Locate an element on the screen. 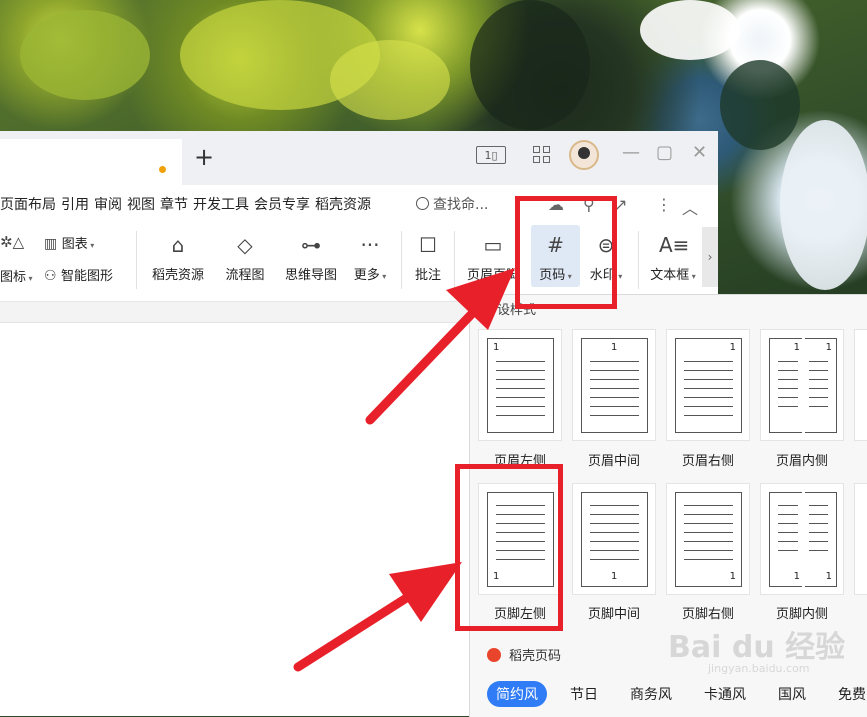 This screenshot has height=717, width=867. annotation-arrows is located at coordinates (404, 470).